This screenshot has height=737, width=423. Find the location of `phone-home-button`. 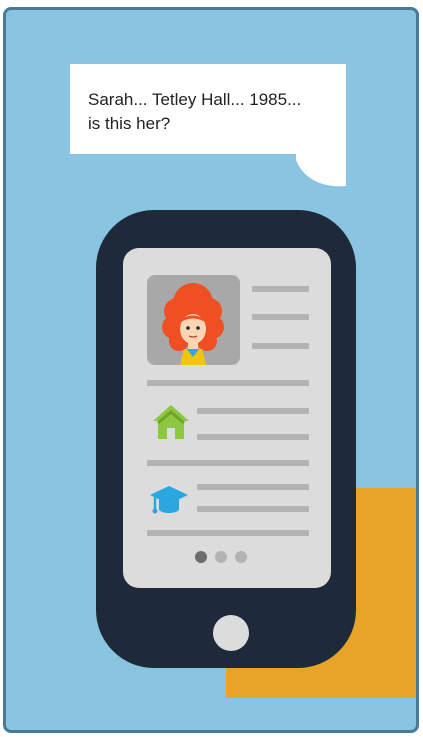

phone-home-button is located at coordinates (231, 633).